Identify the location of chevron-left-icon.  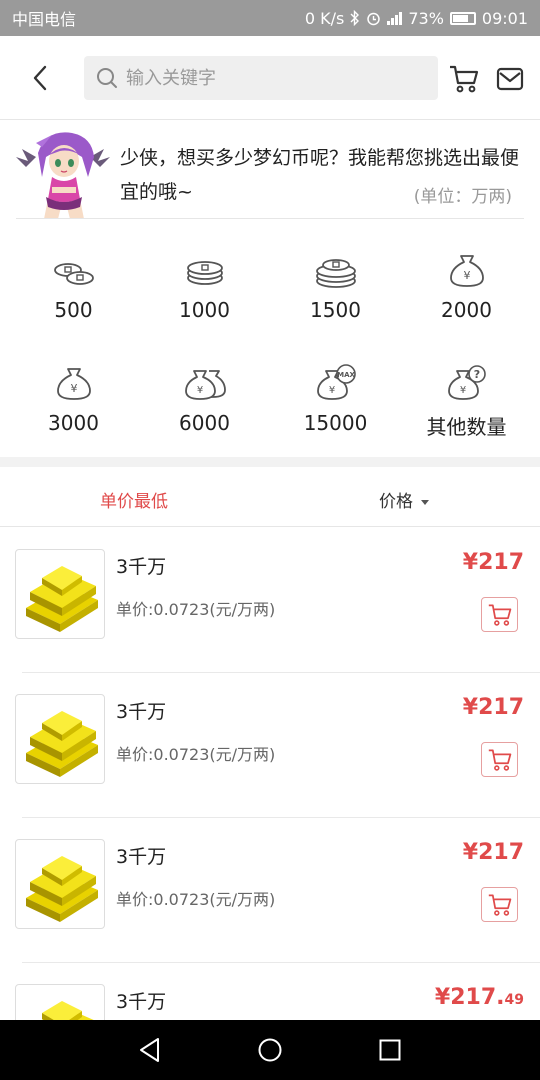
(40, 78).